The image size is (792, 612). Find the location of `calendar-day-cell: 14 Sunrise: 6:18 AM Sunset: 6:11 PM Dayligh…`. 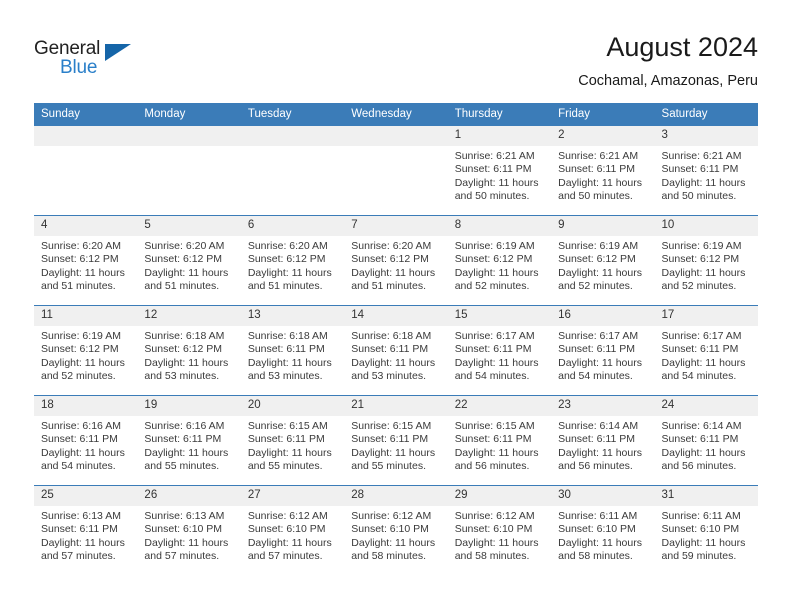

calendar-day-cell: 14 Sunrise: 6:18 AM Sunset: 6:11 PM Dayligh… is located at coordinates (396, 350).